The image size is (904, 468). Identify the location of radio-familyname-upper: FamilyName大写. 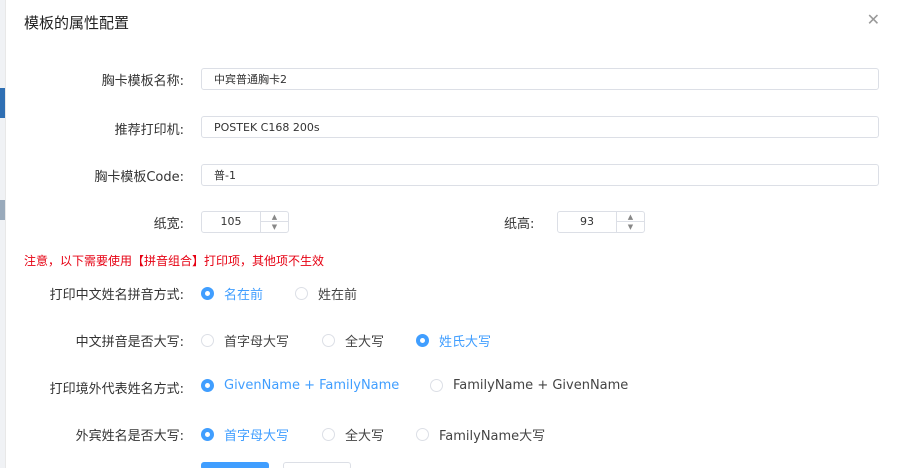
(480, 434).